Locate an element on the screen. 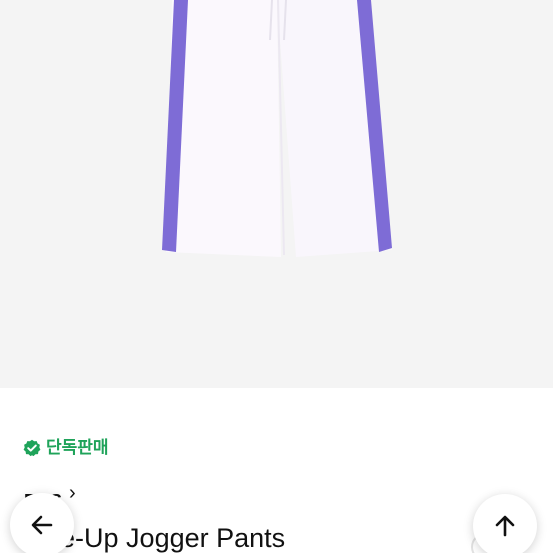  chevron-right-icon: › is located at coordinates (73, 492).